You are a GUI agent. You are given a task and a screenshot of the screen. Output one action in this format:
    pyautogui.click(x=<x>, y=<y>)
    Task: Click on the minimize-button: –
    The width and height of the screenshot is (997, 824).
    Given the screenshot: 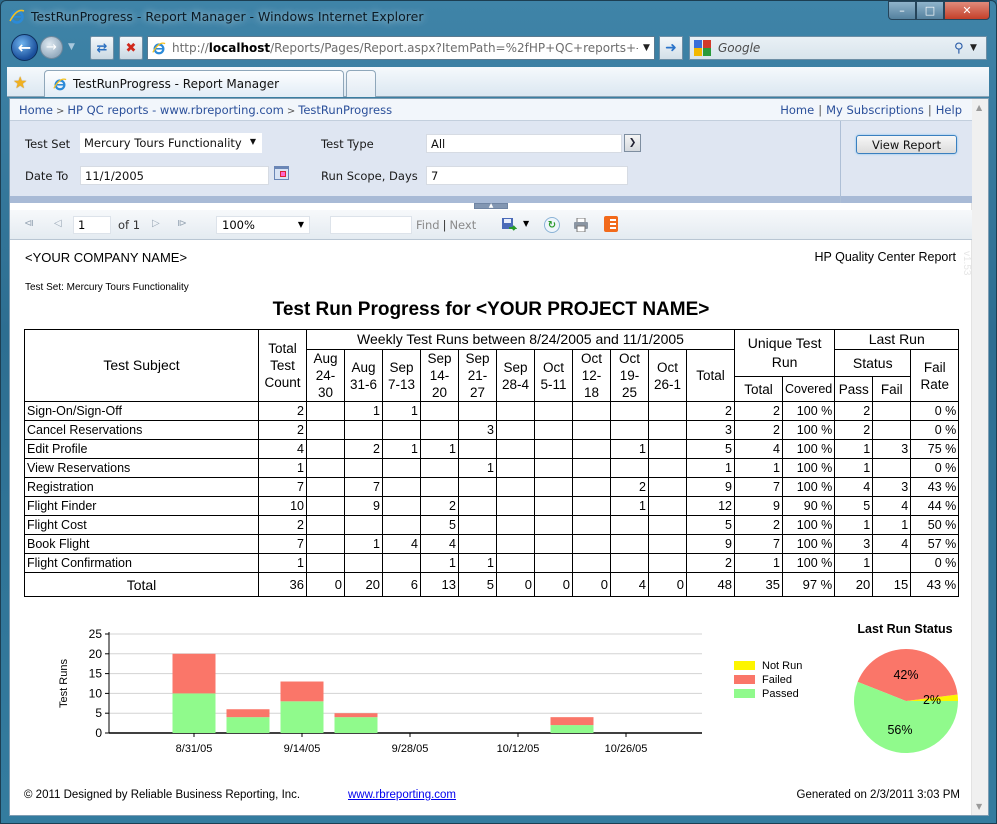 What is the action you would take?
    pyautogui.click(x=902, y=10)
    